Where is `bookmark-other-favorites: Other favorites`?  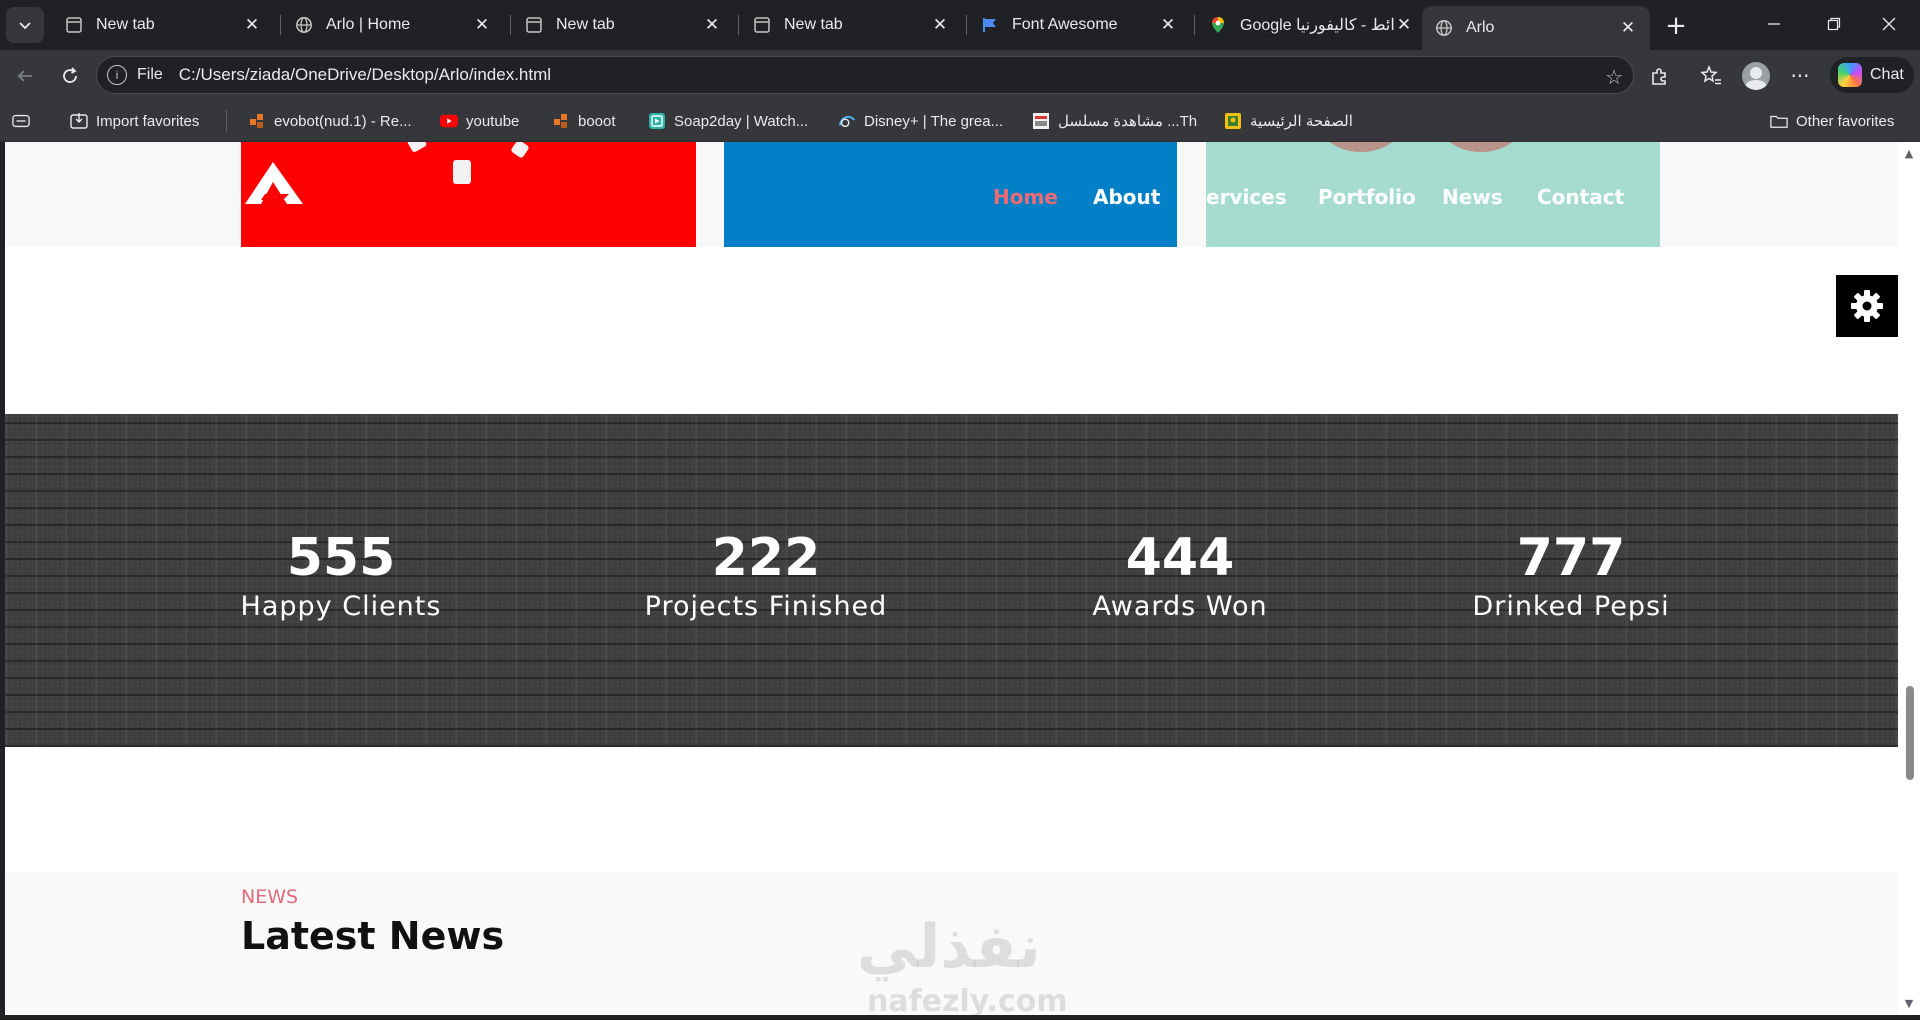 bookmark-other-favorites: Other favorites is located at coordinates (1832, 121).